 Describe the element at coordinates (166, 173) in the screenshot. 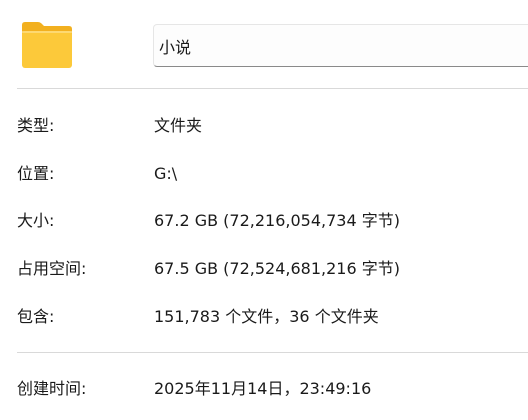

I see `location-value: G:\` at that location.